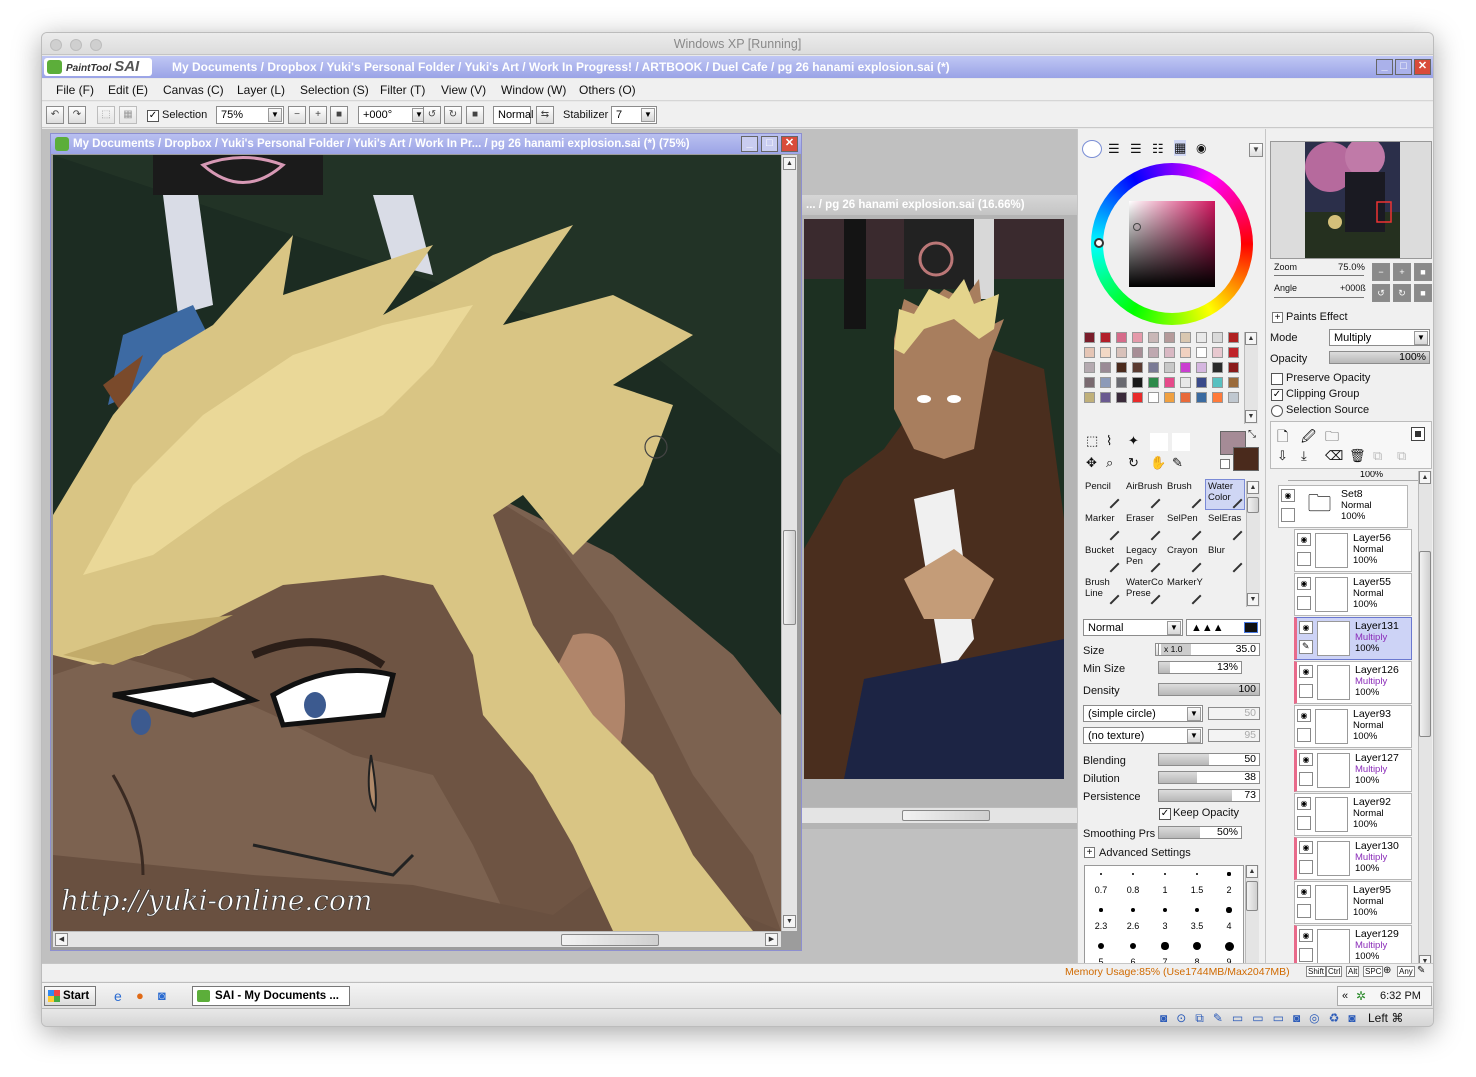 This screenshot has height=1077, width=1476. Describe the element at coordinates (118, 996) in the screenshot. I see `ie-icon: e` at that location.